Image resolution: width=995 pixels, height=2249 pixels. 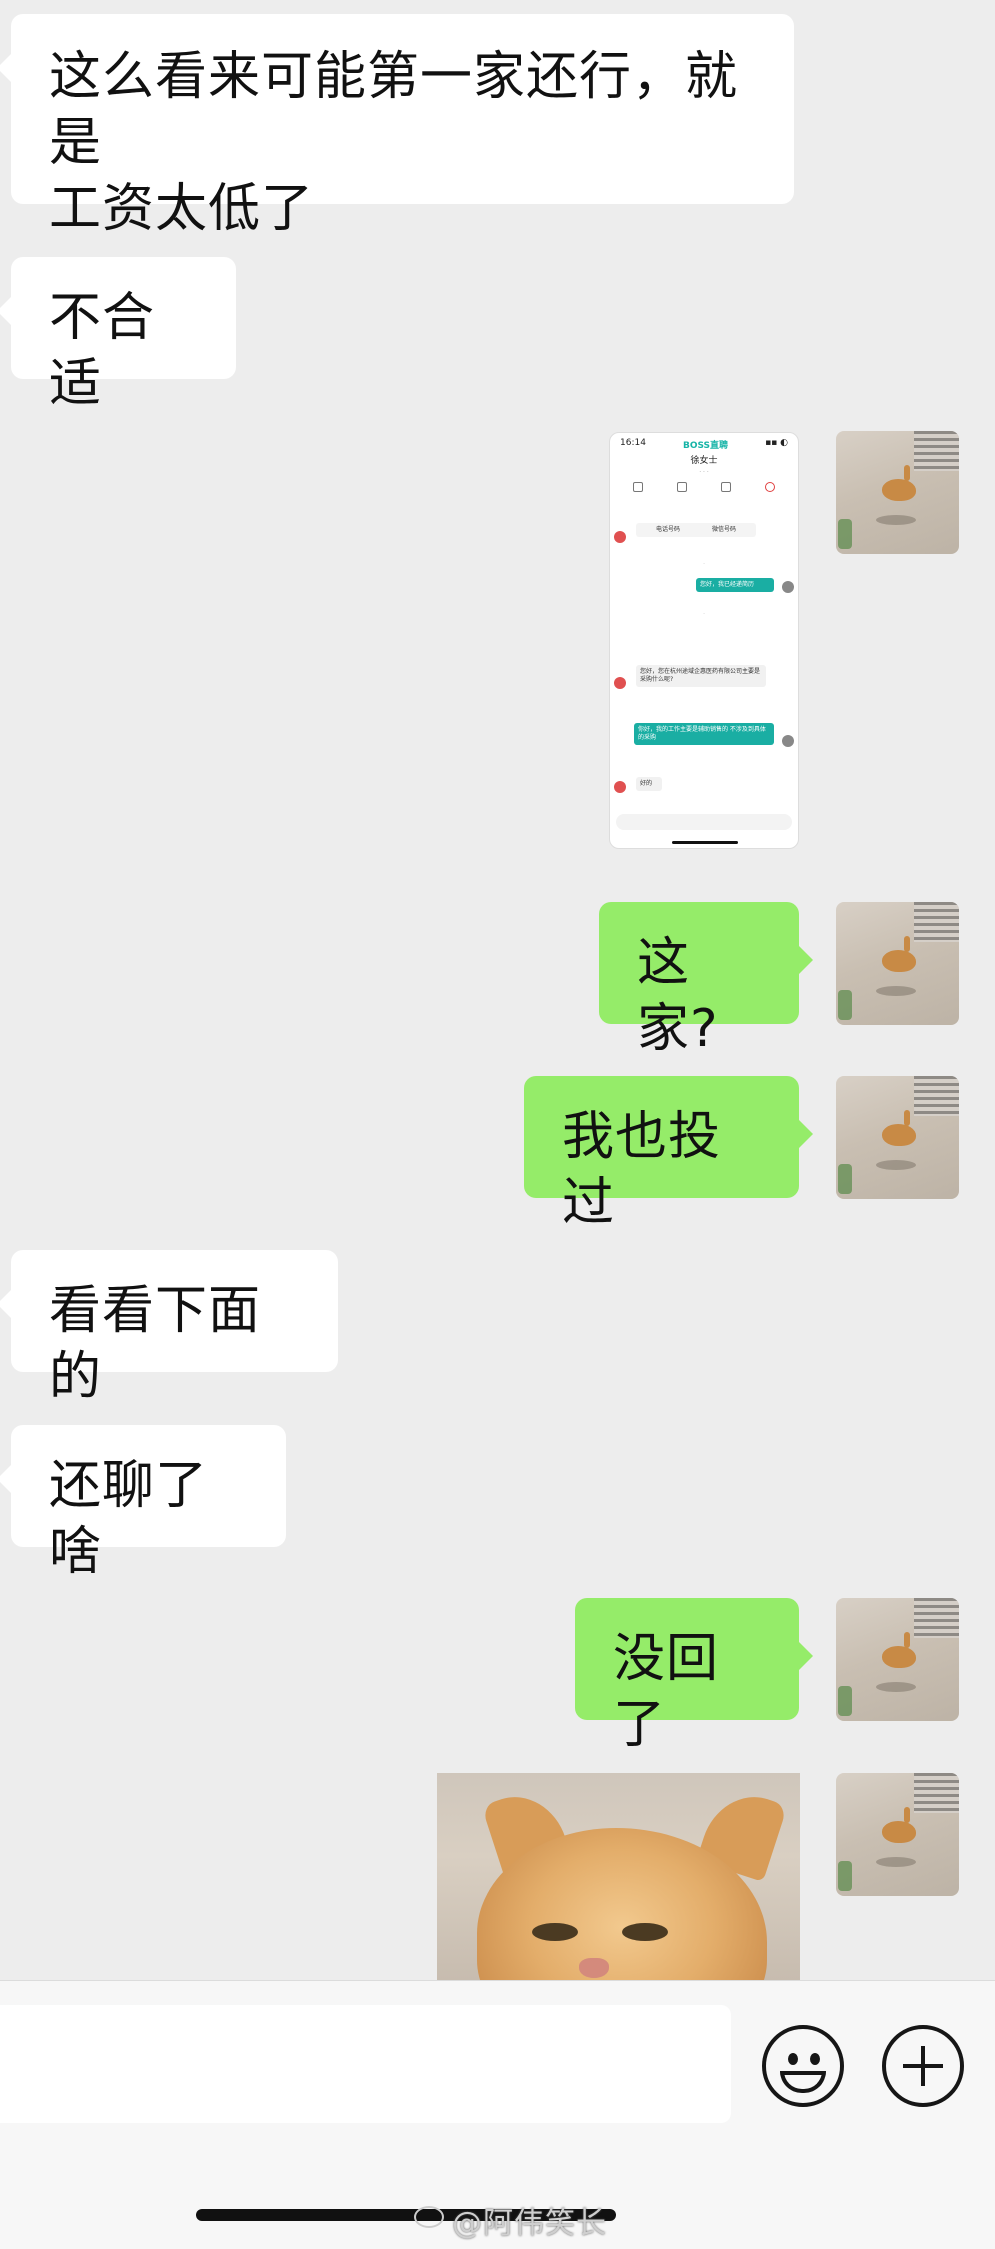 I want to click on cat-nose, so click(x=594, y=1968).